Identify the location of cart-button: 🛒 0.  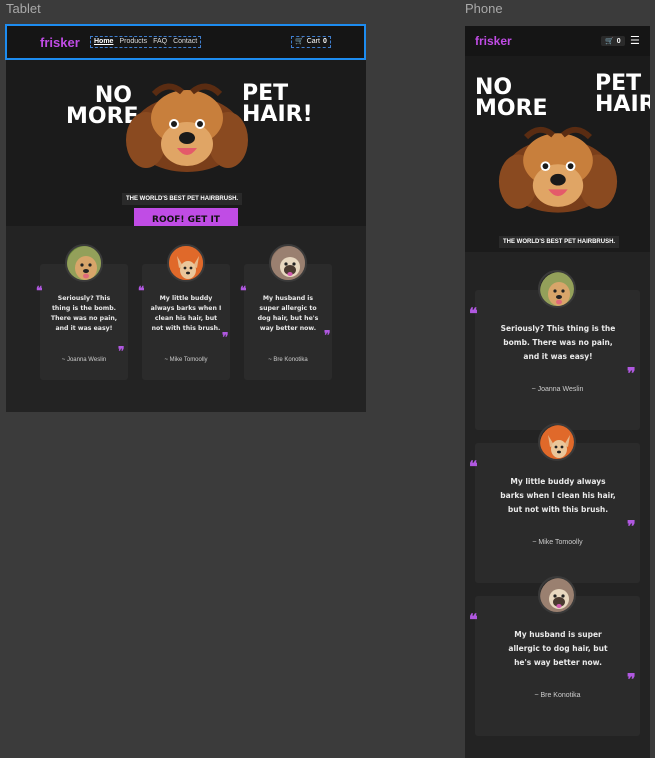
(613, 41).